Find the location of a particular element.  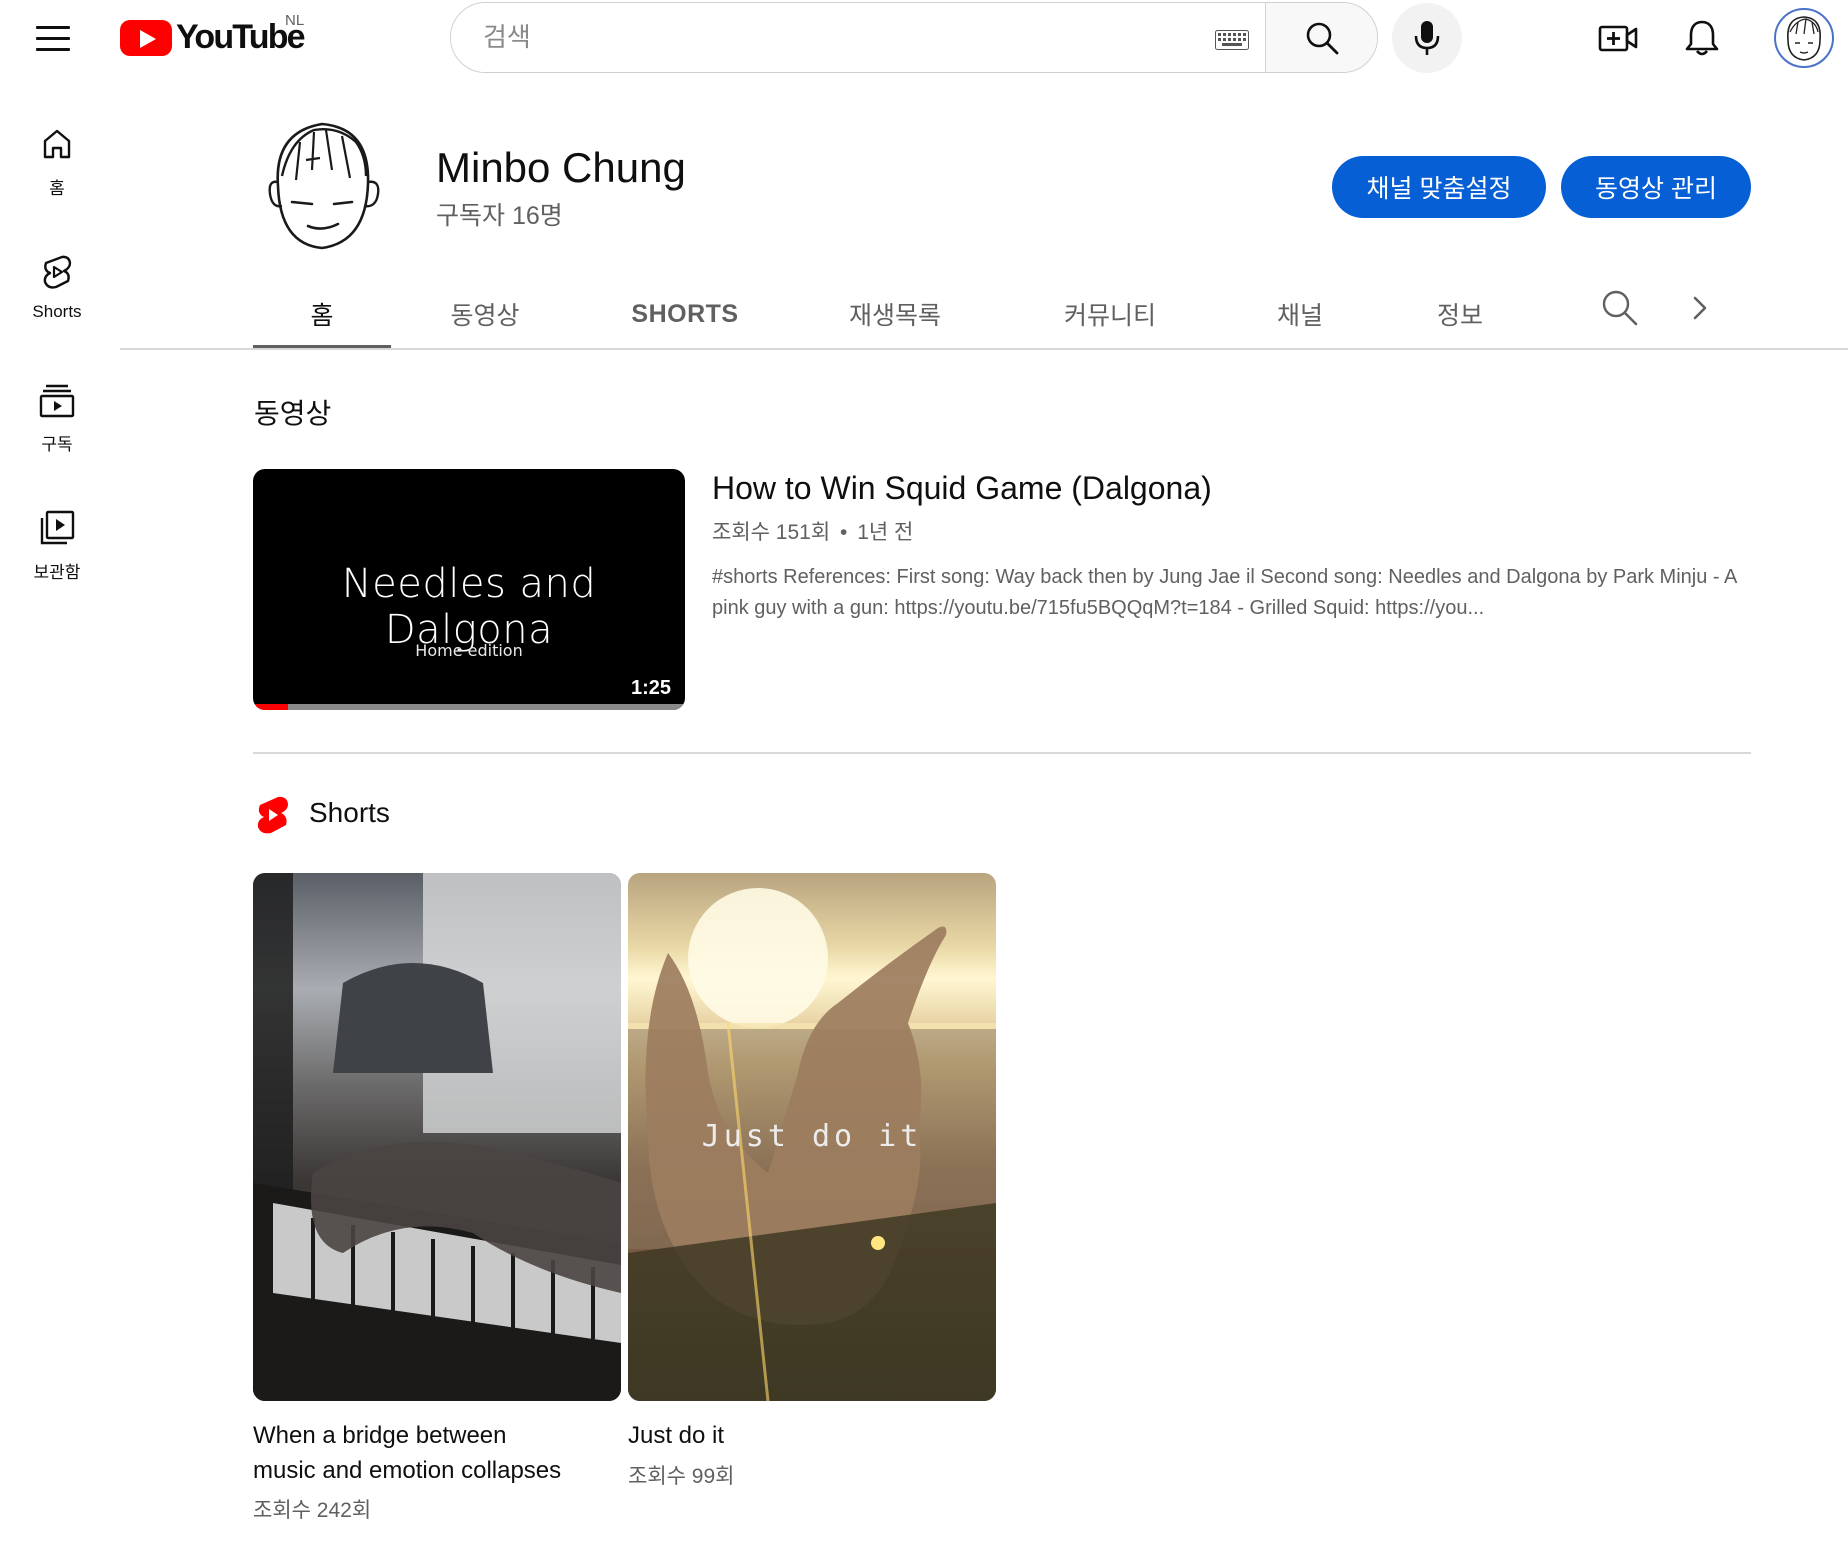

bell-icon is located at coordinates (1702, 38).